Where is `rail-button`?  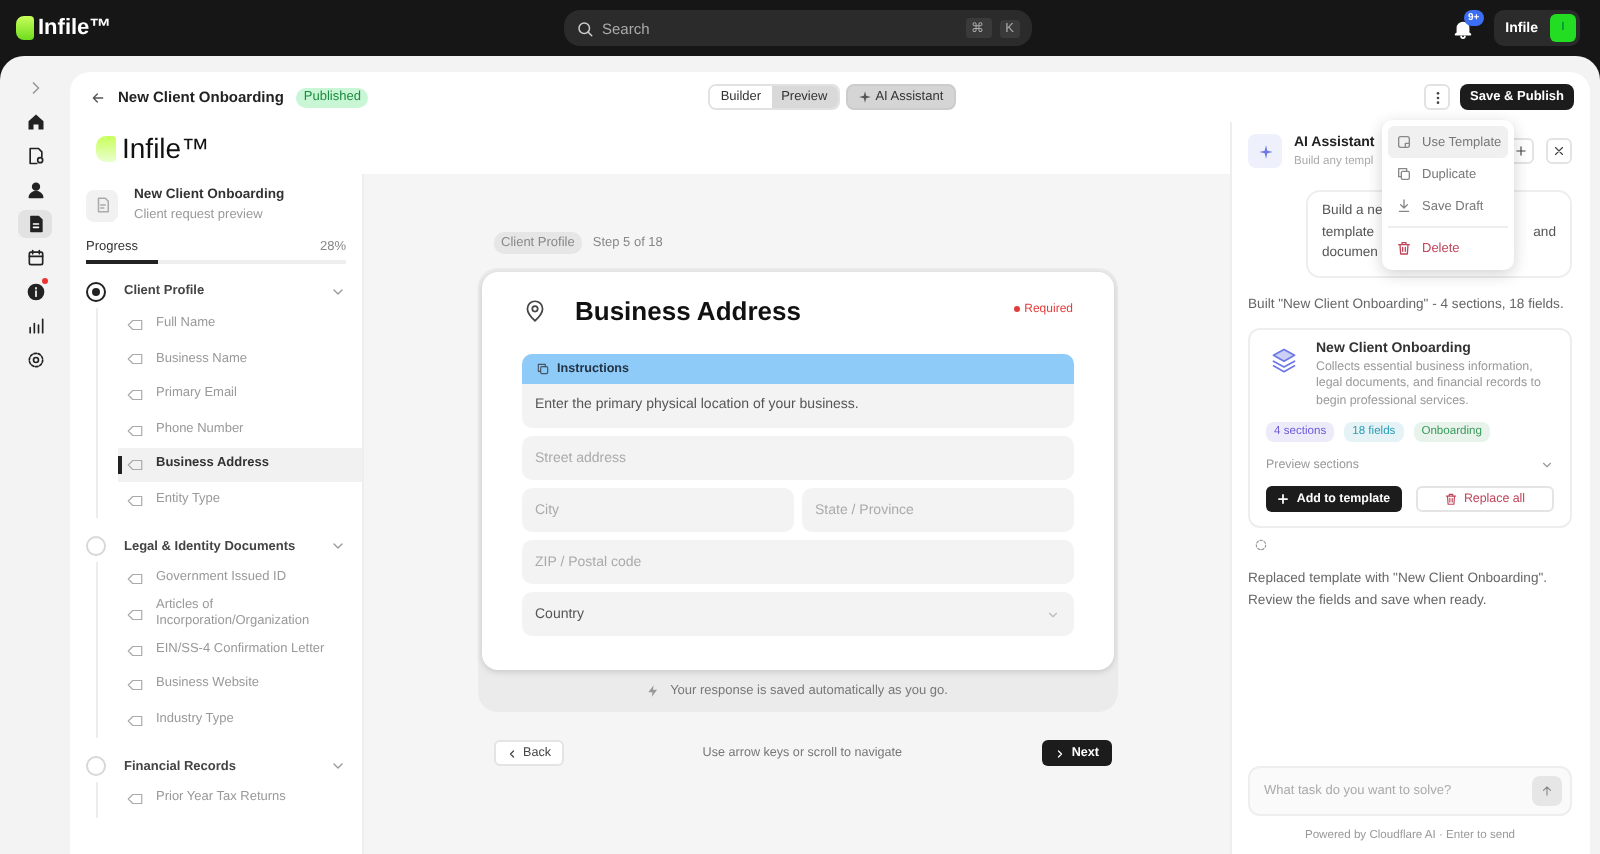
rail-button is located at coordinates (35, 224).